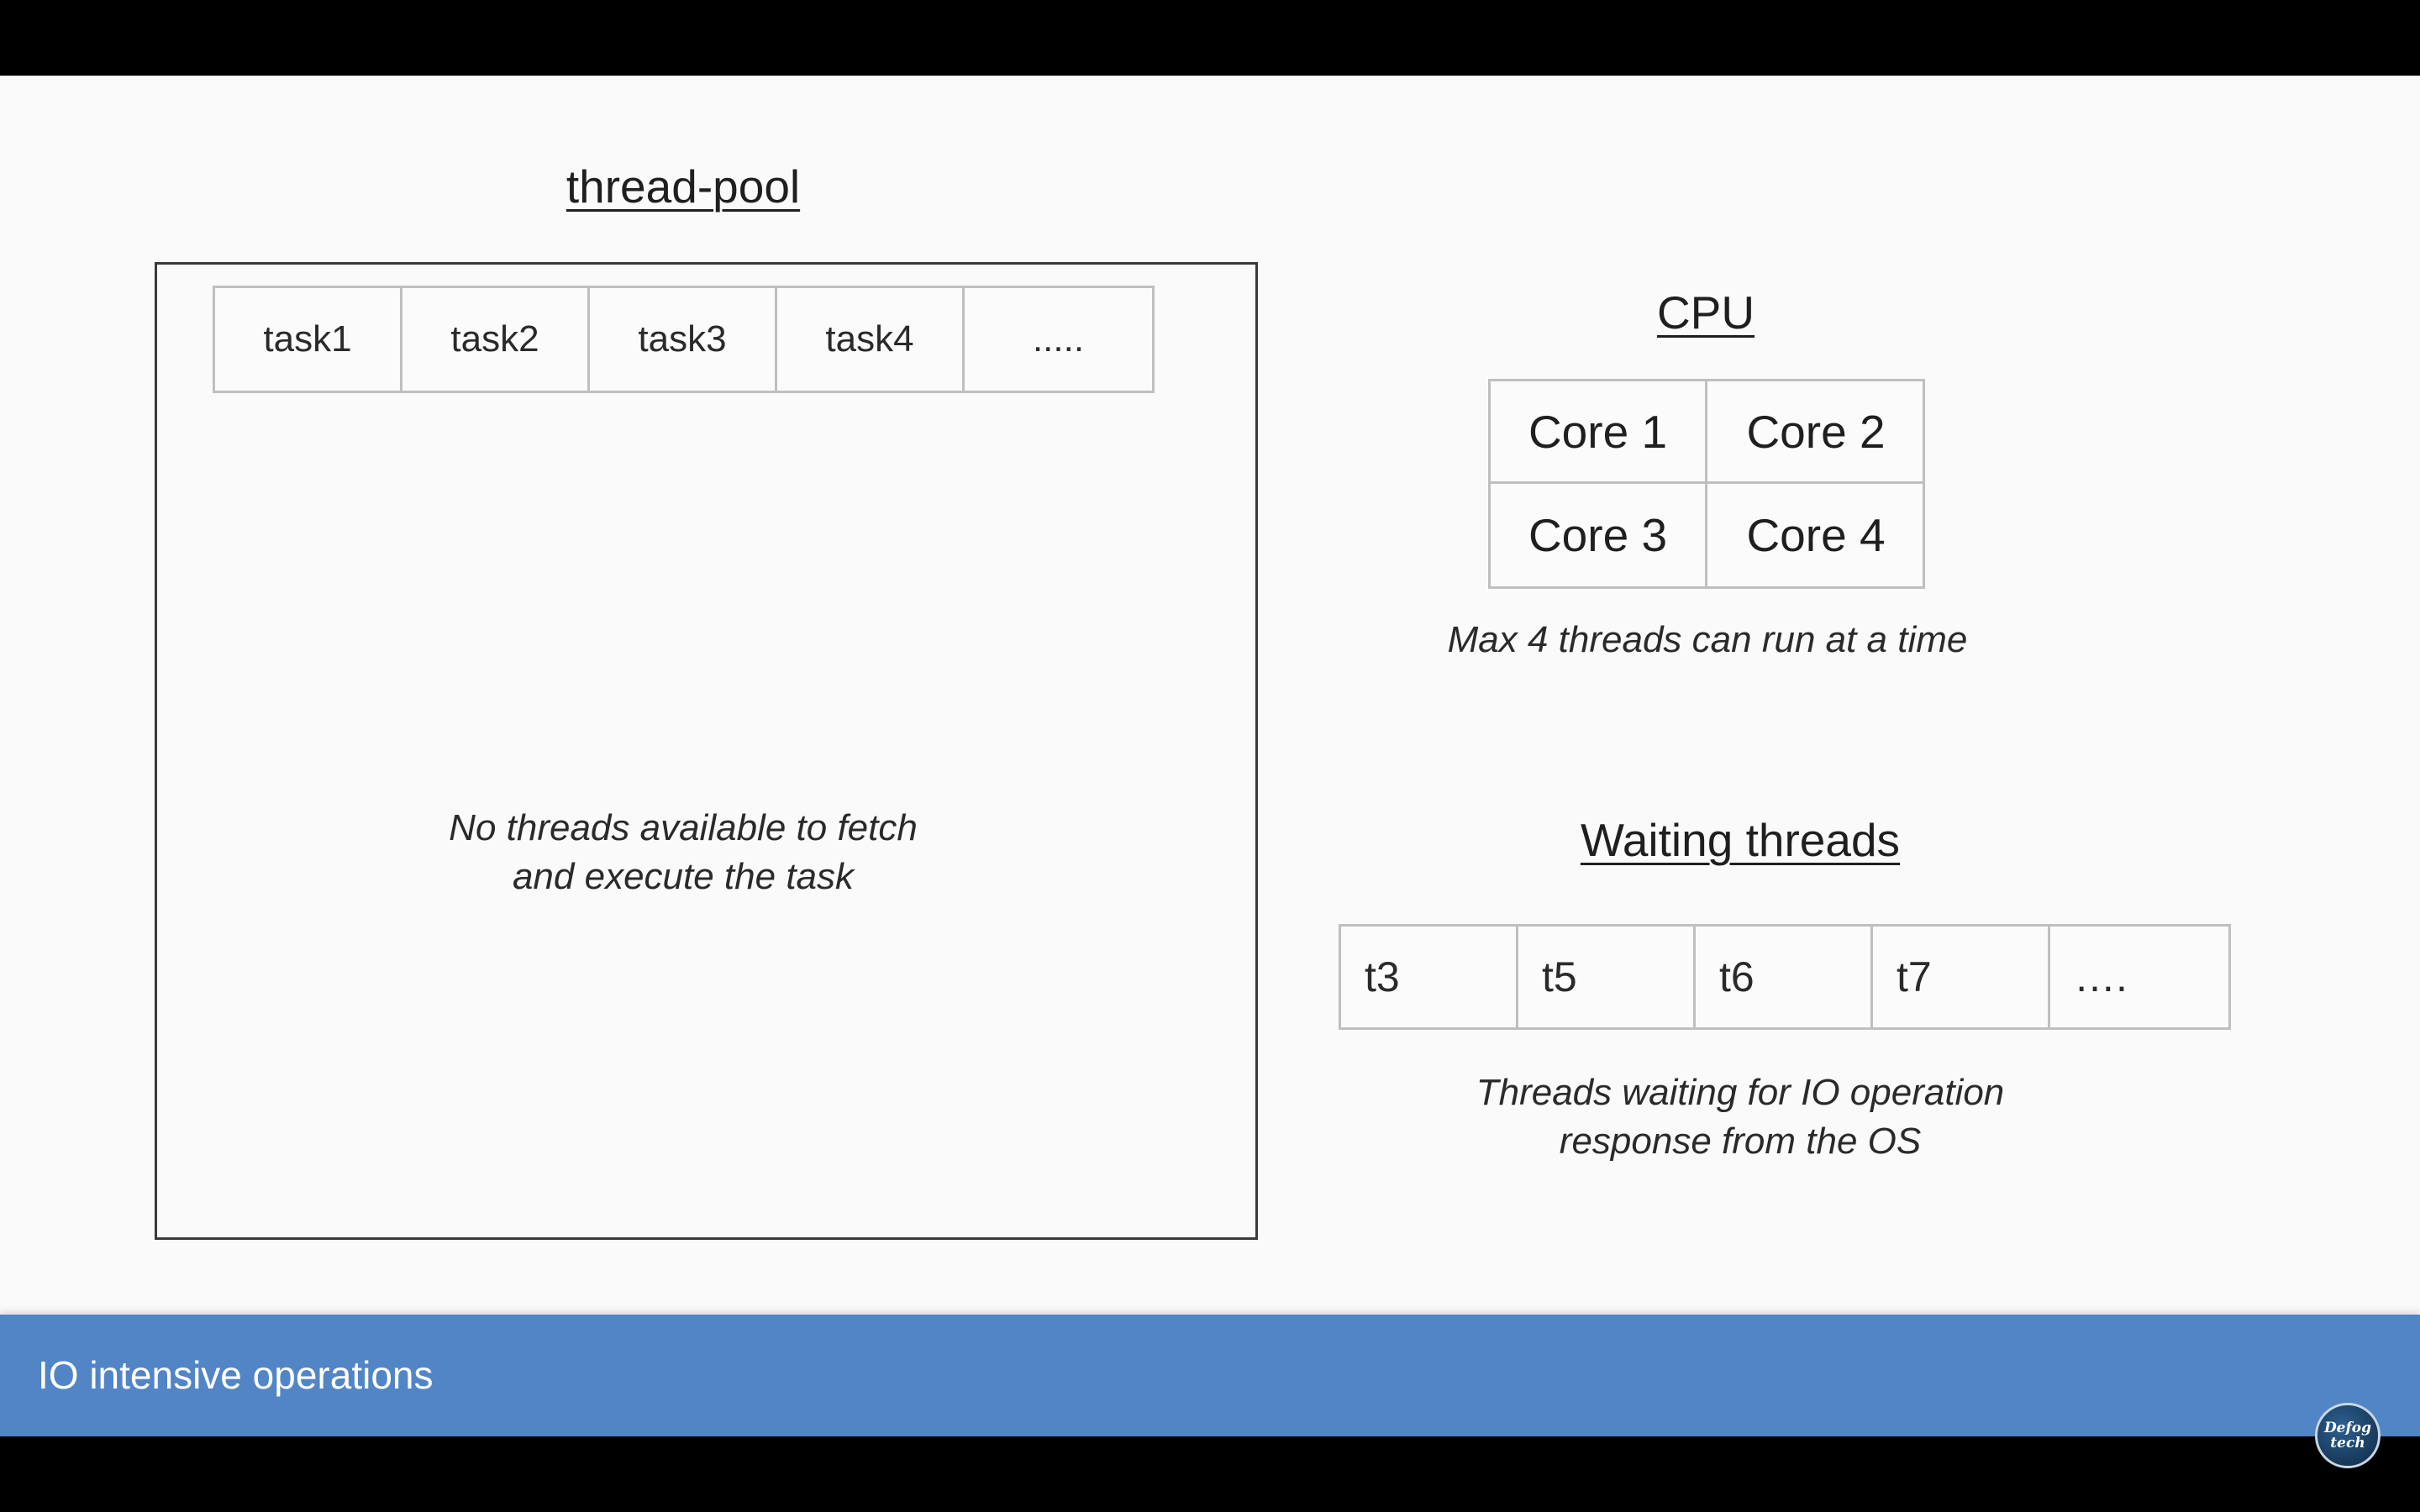 The height and width of the screenshot is (1512, 2420). What do you see at coordinates (1962, 977) in the screenshot?
I see `thread-cell: t7` at bounding box center [1962, 977].